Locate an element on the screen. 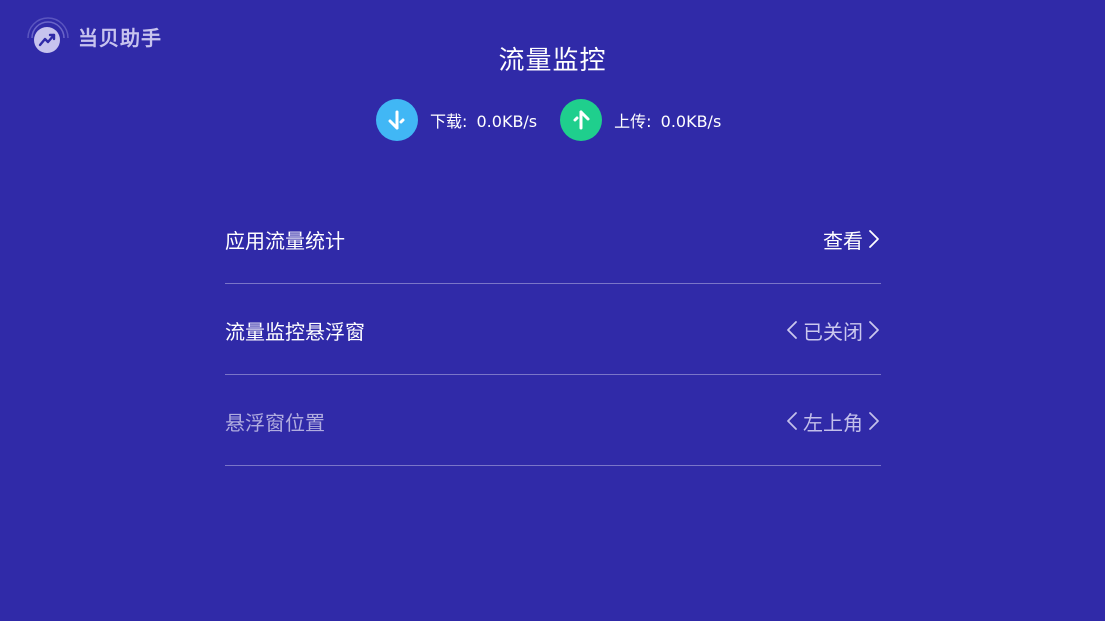 Image resolution: width=1105 pixels, height=621 pixels. upload-speed: 上传: 0.0KB/s is located at coordinates (640, 120).